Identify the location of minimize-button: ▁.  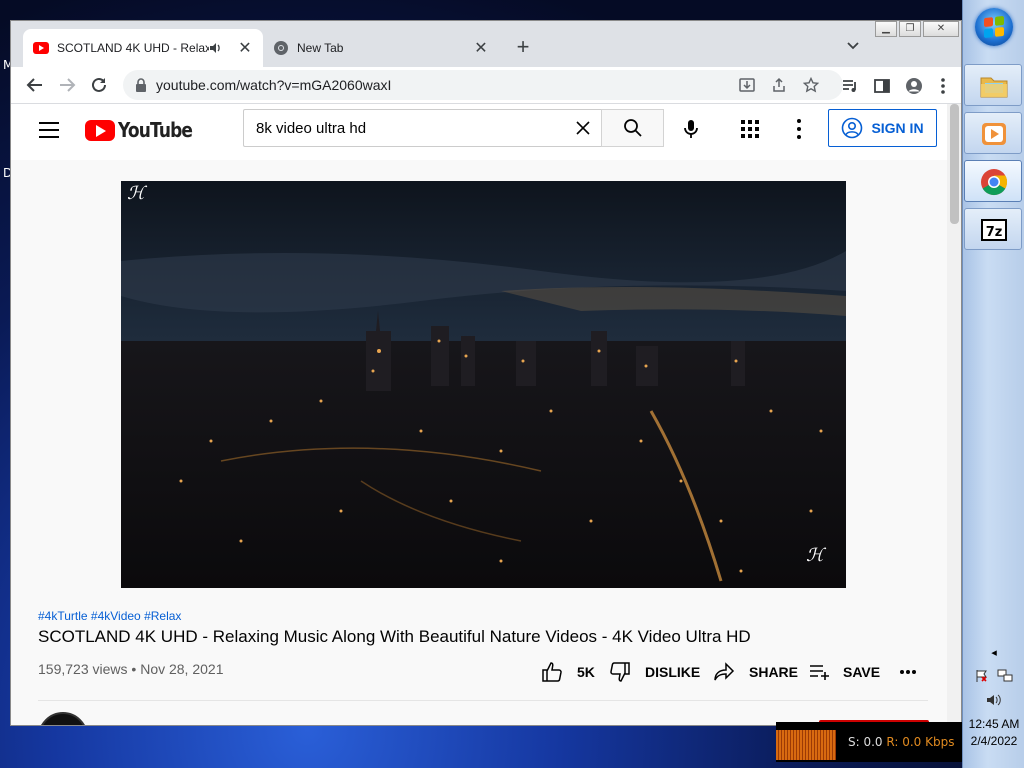
(886, 29).